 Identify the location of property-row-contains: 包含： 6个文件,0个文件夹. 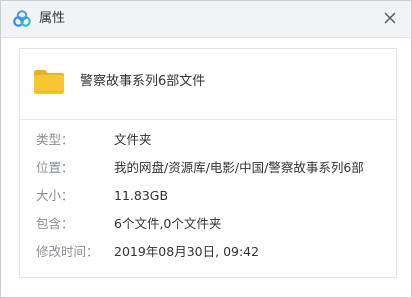
(208, 224).